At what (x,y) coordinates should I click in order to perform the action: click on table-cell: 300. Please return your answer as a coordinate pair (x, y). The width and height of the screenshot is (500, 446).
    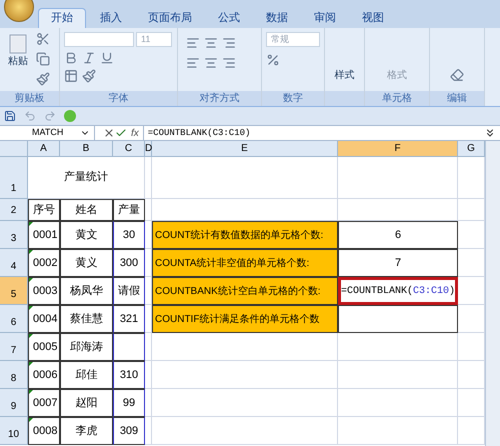
    Looking at the image, I should click on (129, 263).